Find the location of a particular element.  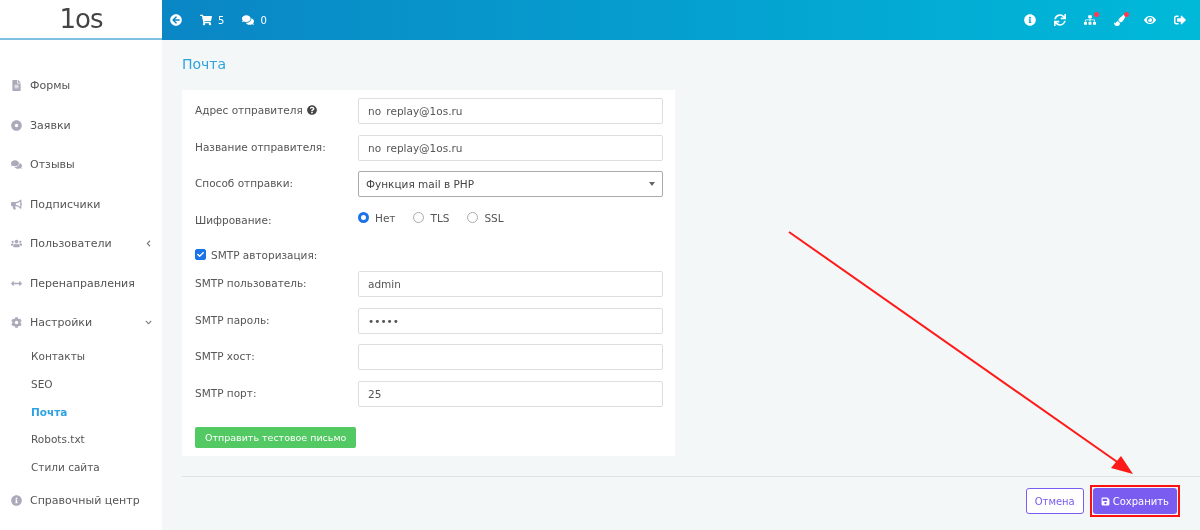

sidebar-item: Справочный центр is located at coordinates (81, 500).